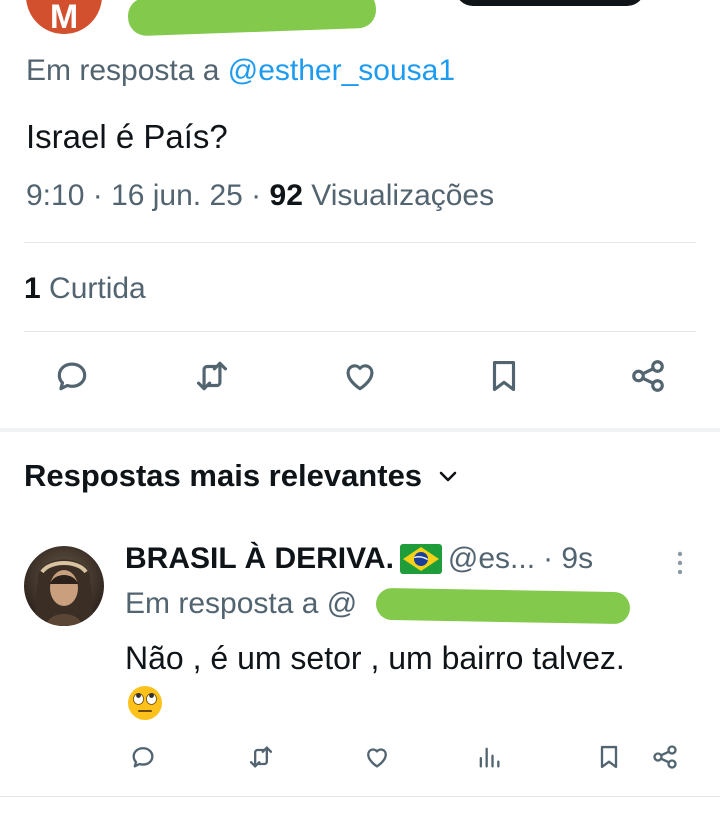 The width and height of the screenshot is (720, 818). What do you see at coordinates (286, 195) in the screenshot?
I see `views-count: 92` at bounding box center [286, 195].